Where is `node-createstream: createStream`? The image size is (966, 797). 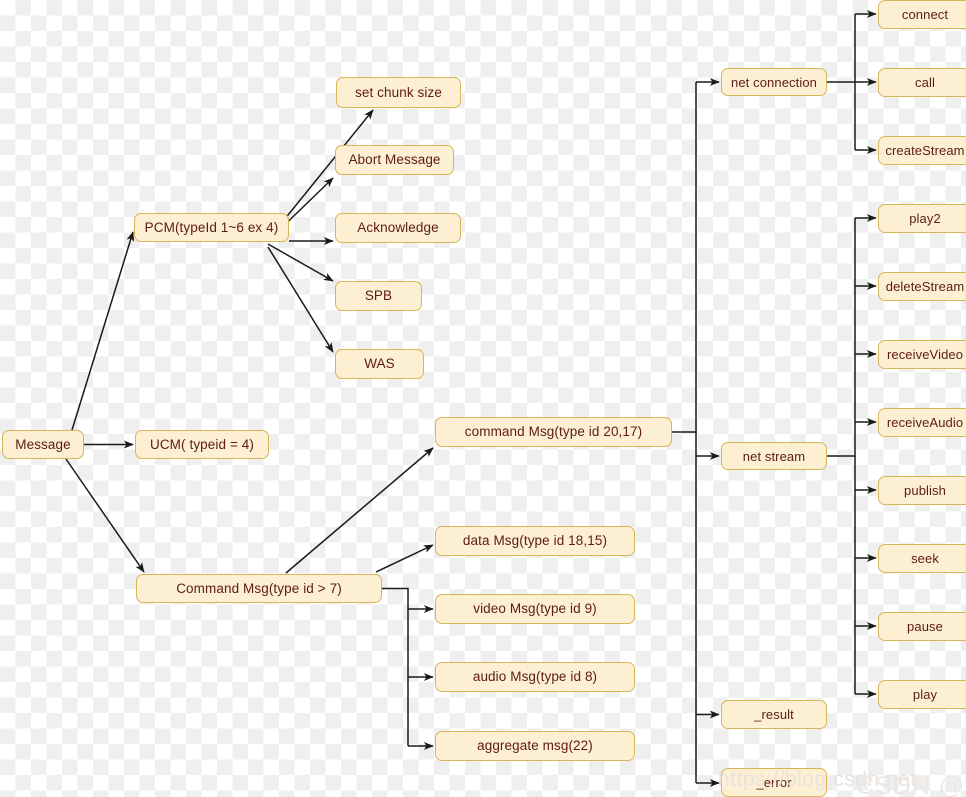
node-createstream: createStream is located at coordinates (922, 150).